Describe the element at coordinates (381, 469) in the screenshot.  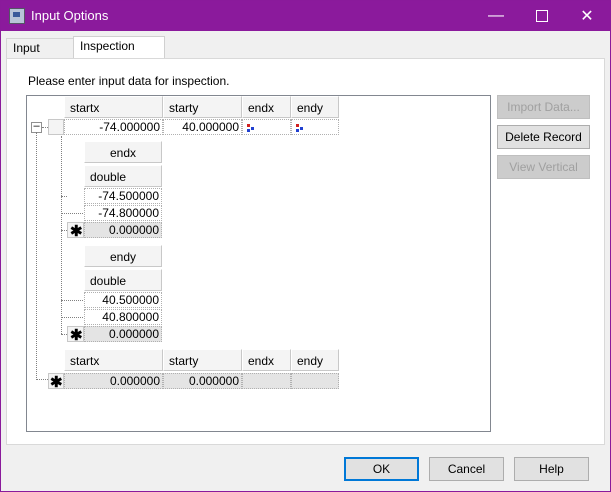
I see `ok-button: OK` at that location.